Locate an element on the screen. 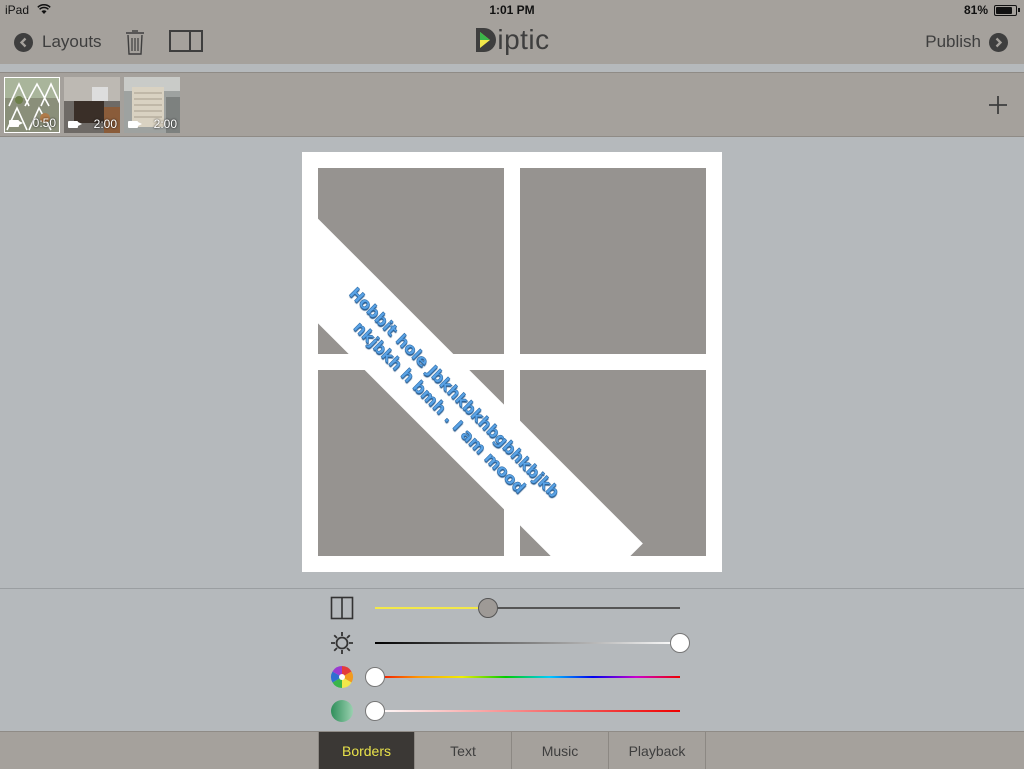  brightness-icon is located at coordinates (342, 643).